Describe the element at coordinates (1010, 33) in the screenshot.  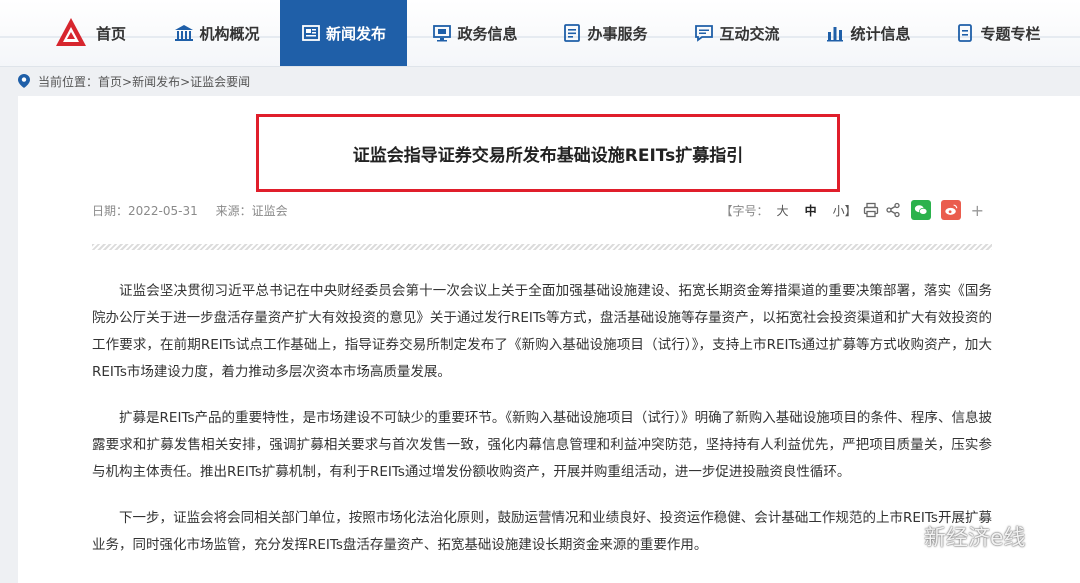
I see `nav-item-label: 专题专栏` at that location.